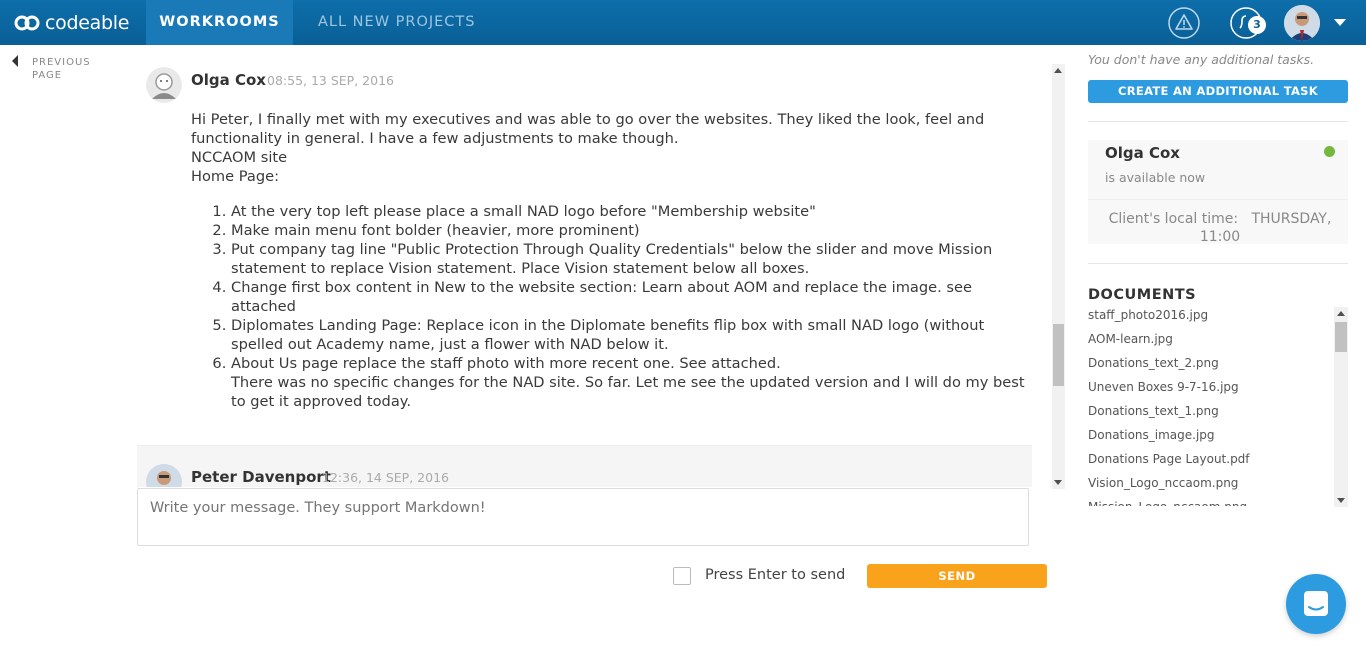  What do you see at coordinates (683, 22) in the screenshot?
I see `top-bar: codeable WORKROOMS ALL NEW PROJECTS 3` at bounding box center [683, 22].